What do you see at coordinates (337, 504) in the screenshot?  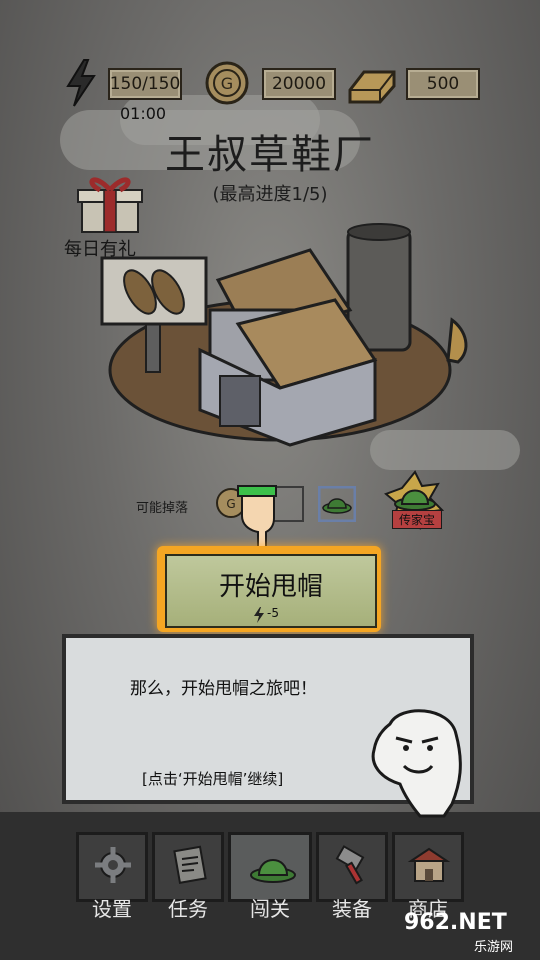 I see `green-hat-drop-icon` at bounding box center [337, 504].